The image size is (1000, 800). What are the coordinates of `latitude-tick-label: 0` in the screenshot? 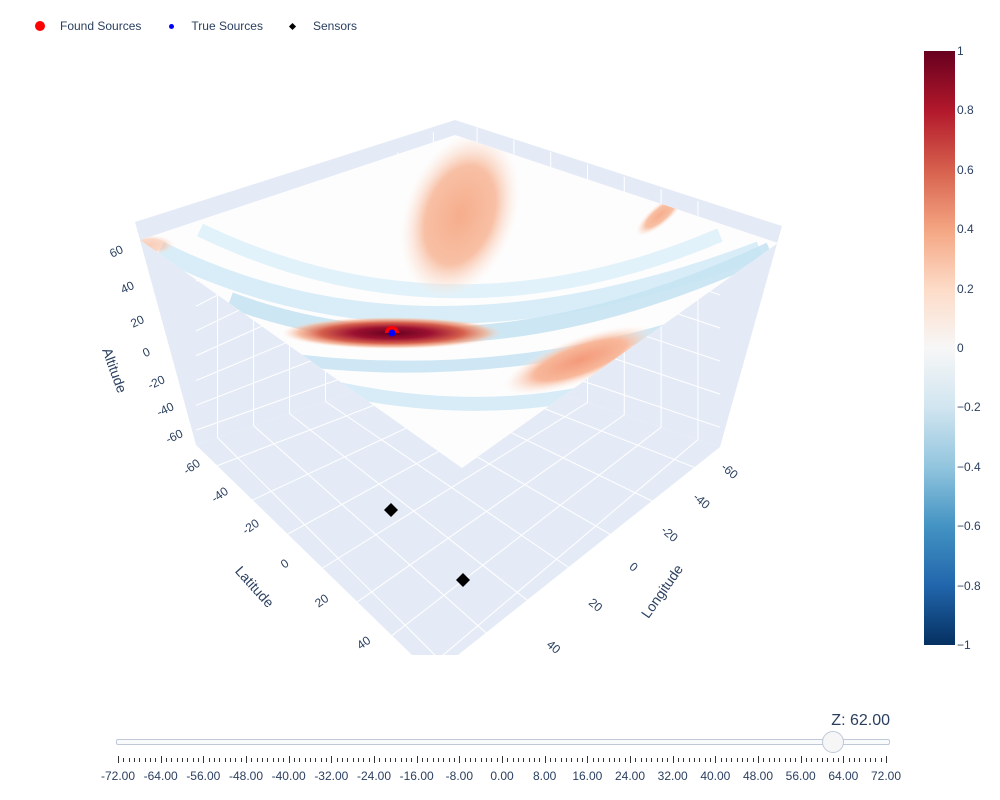 It's located at (285, 563).